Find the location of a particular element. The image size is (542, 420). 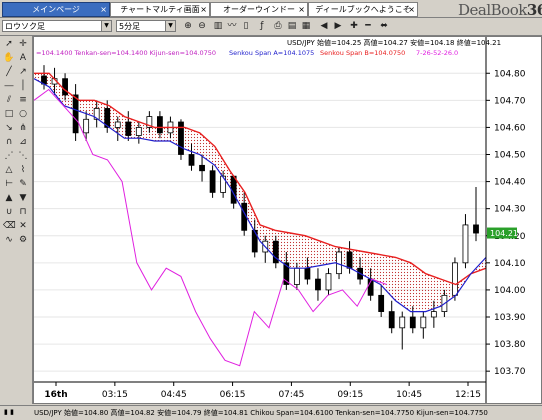

chart-type-select: ロウソク足 ▼ is located at coordinates (57, 26).